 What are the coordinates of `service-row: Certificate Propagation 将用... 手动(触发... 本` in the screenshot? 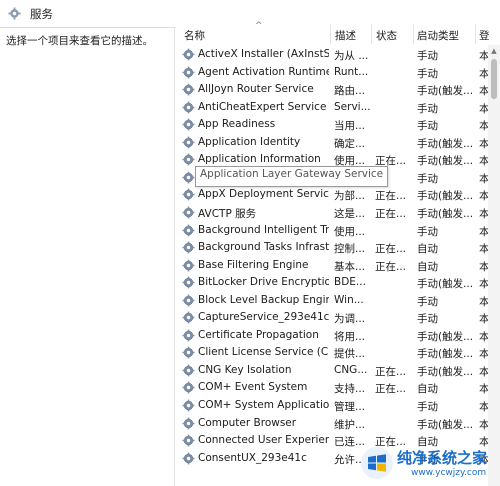 It's located at (332, 336).